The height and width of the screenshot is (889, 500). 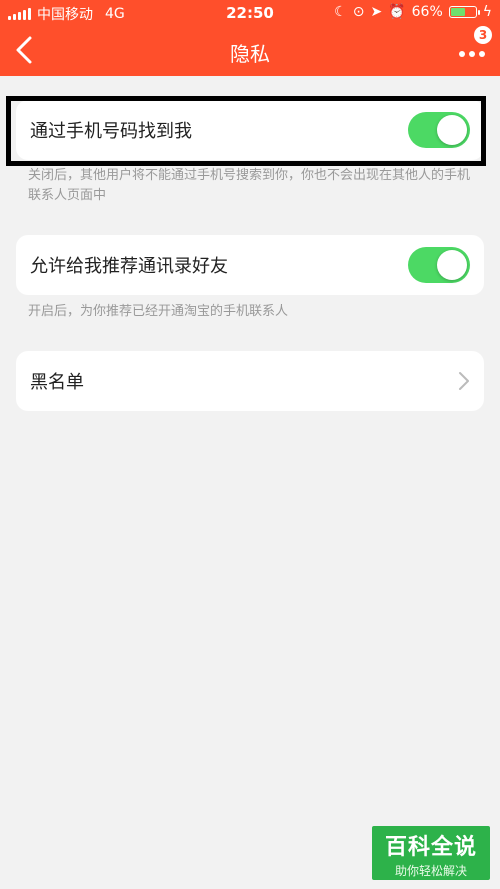 I want to click on battery-icon, so click(x=464, y=12).